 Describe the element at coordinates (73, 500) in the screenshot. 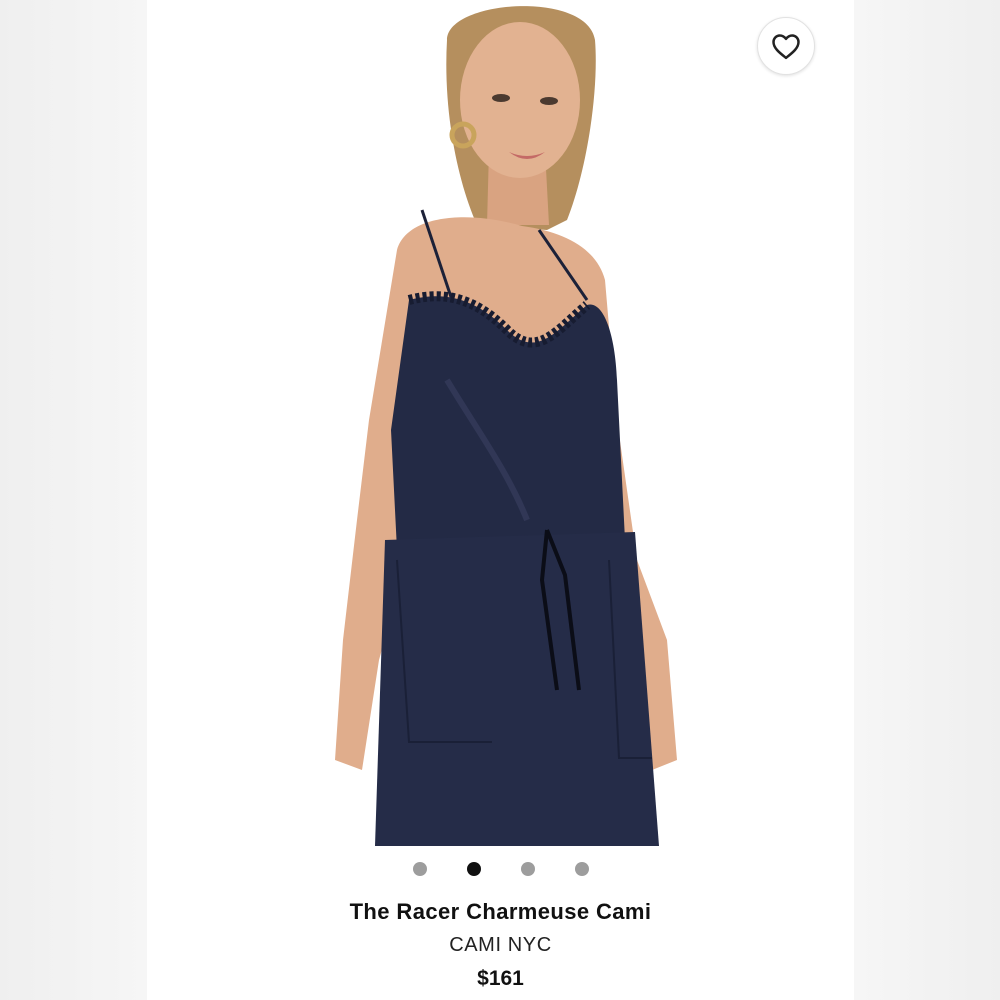

I see `left-backdrop` at that location.